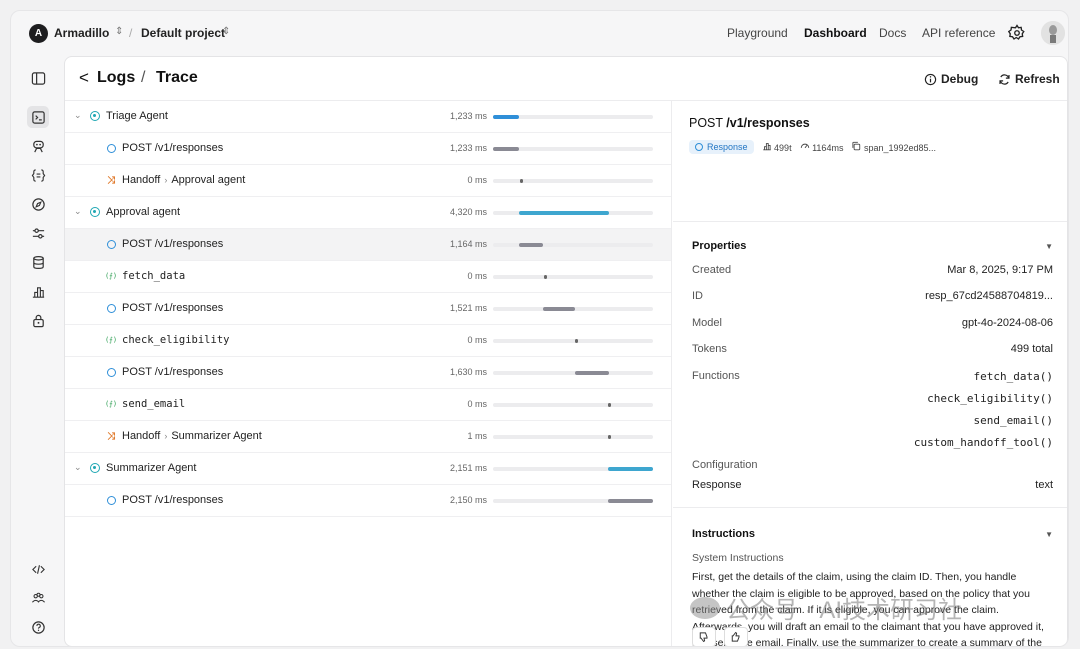 The height and width of the screenshot is (649, 1080). What do you see at coordinates (119, 31) in the screenshot?
I see `org-switcher-chevron-icon: ⇕` at bounding box center [119, 31].